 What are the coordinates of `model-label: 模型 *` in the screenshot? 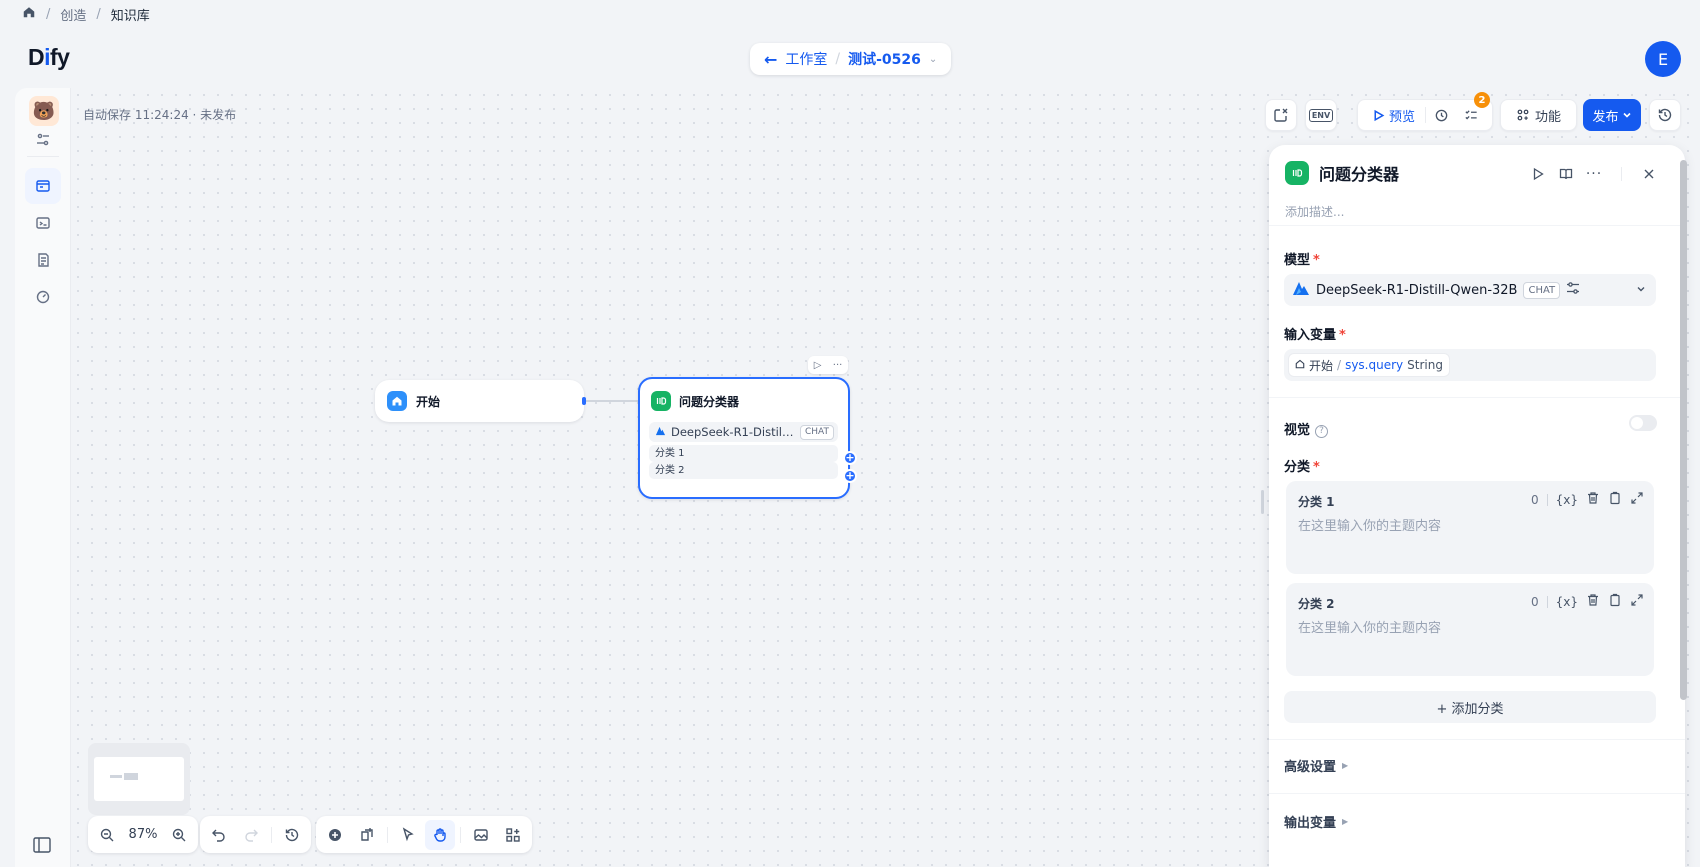 It's located at (1302, 260).